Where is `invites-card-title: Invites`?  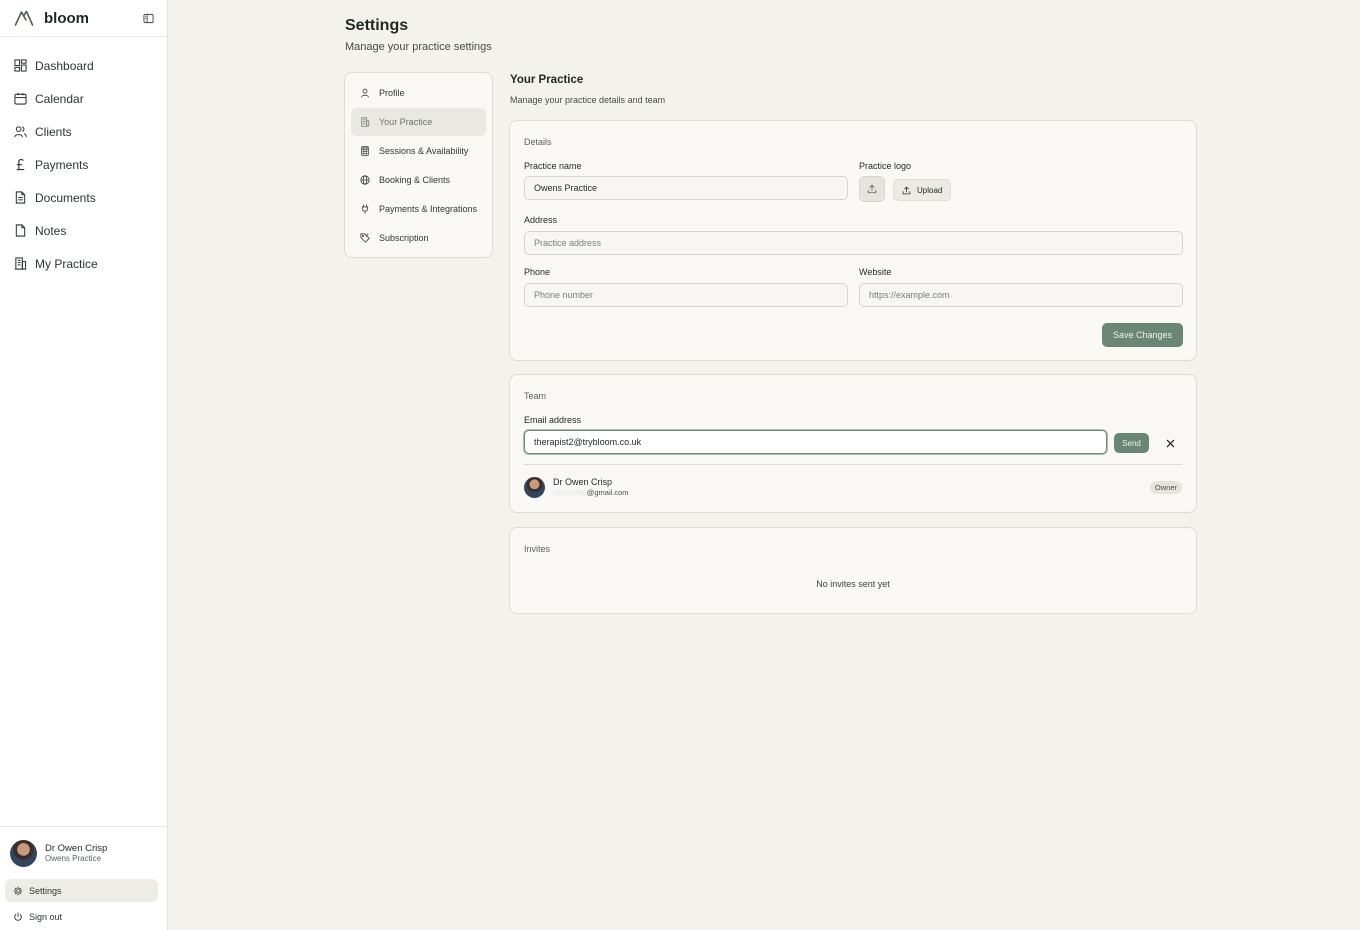
invites-card-title: Invites is located at coordinates (537, 549).